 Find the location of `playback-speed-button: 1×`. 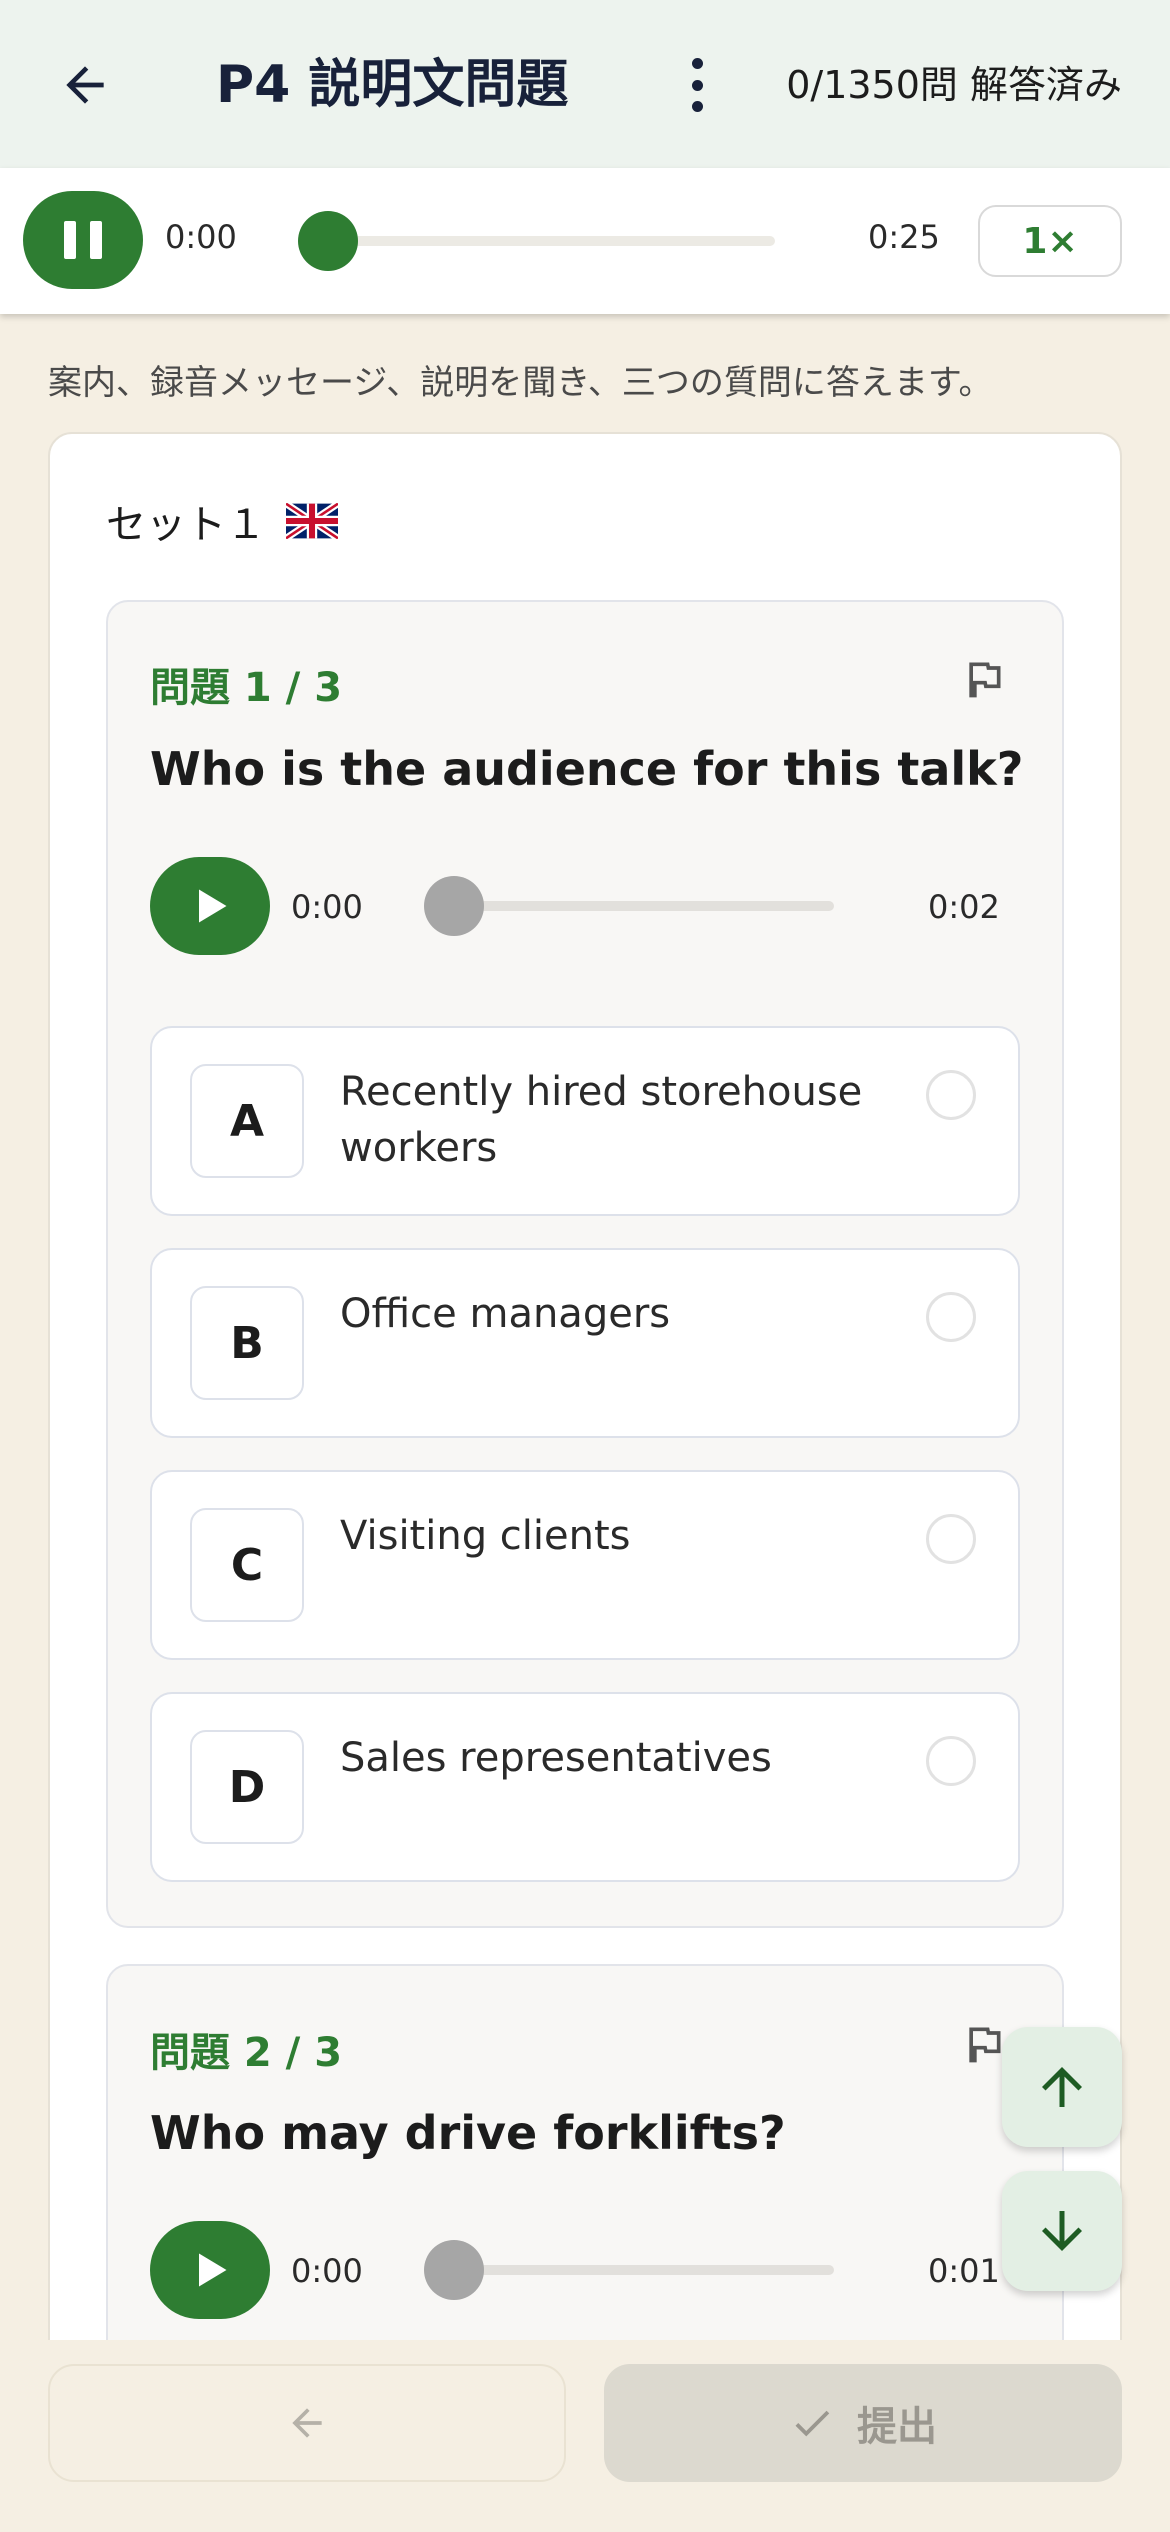

playback-speed-button: 1× is located at coordinates (1050, 241).